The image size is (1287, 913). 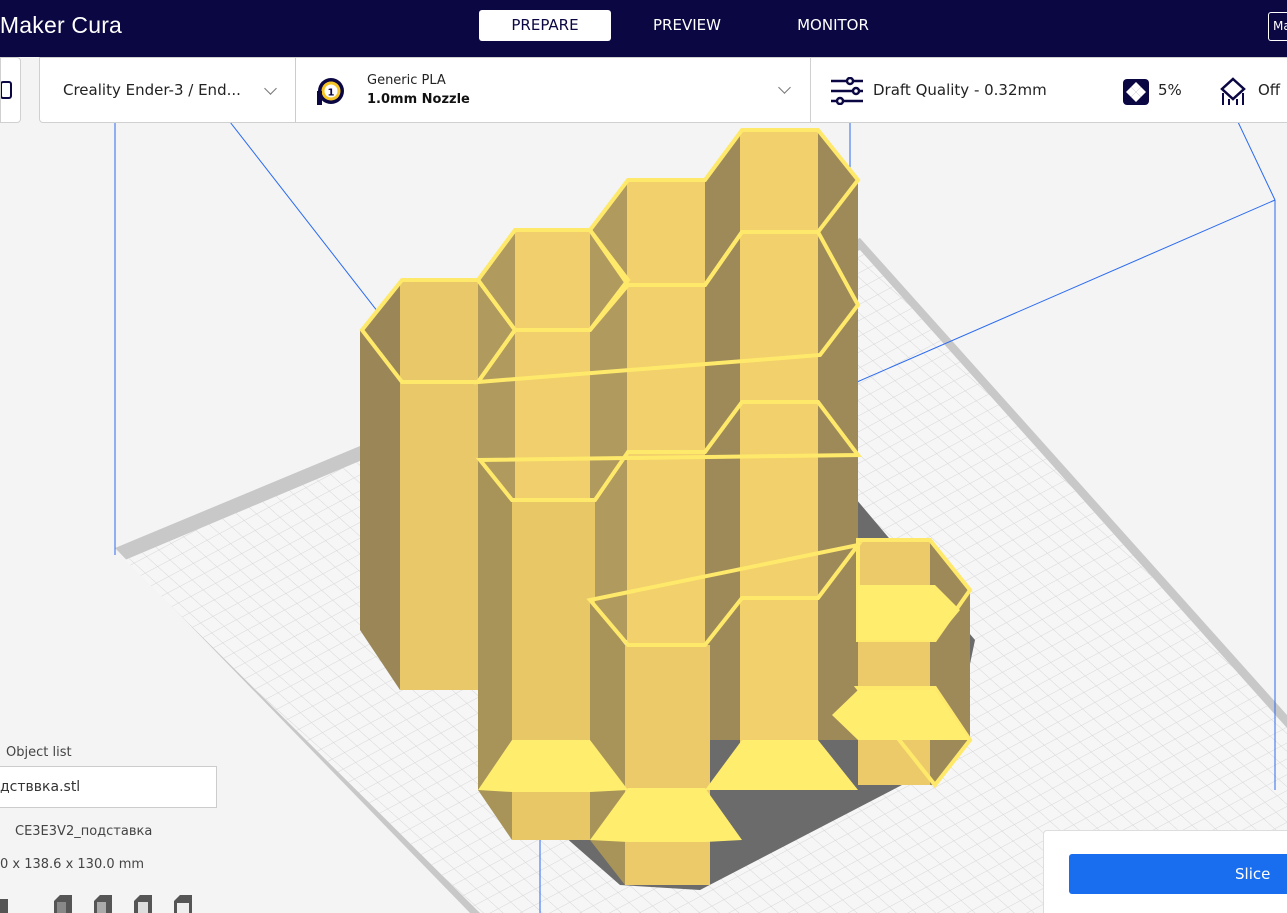 What do you see at coordinates (39, 752) in the screenshot?
I see `object-list-title: Object list` at bounding box center [39, 752].